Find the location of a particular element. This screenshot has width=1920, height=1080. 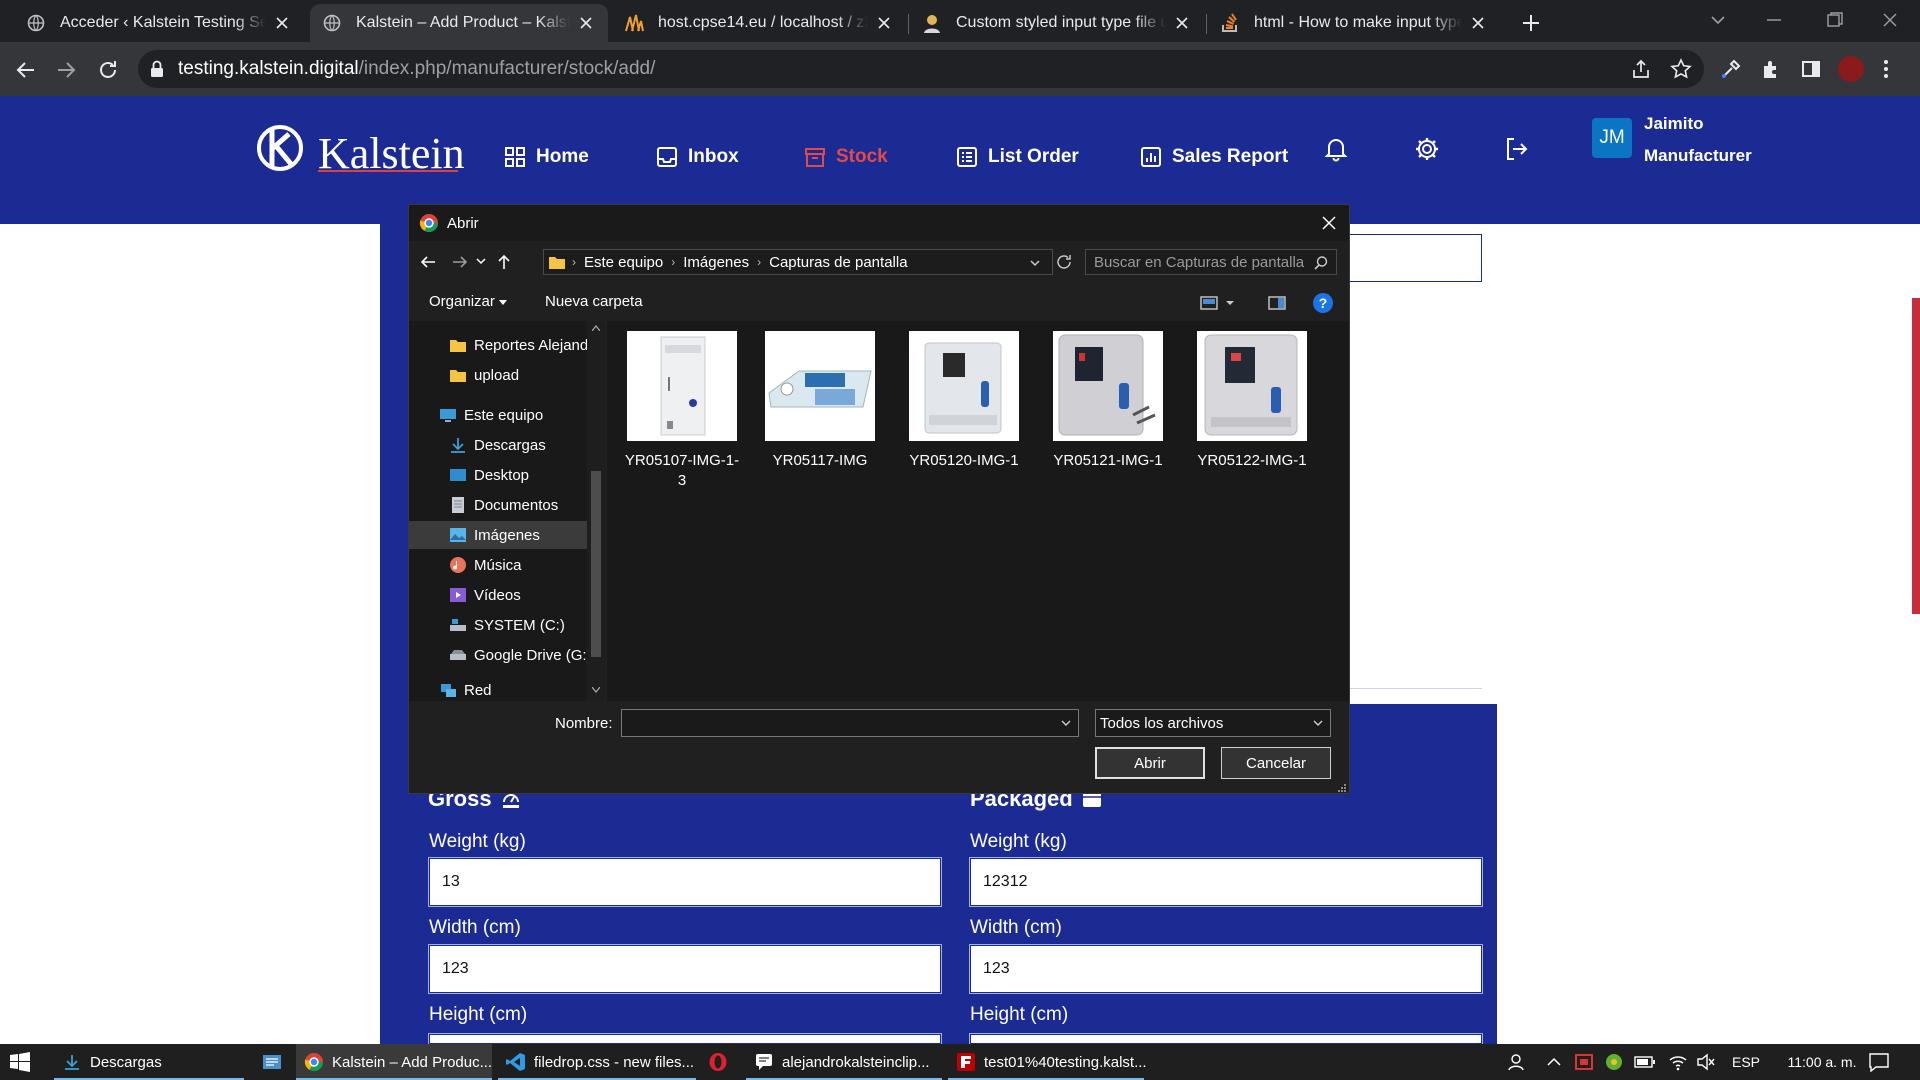

tree-item-desktop: Desktop is located at coordinates (498, 475).